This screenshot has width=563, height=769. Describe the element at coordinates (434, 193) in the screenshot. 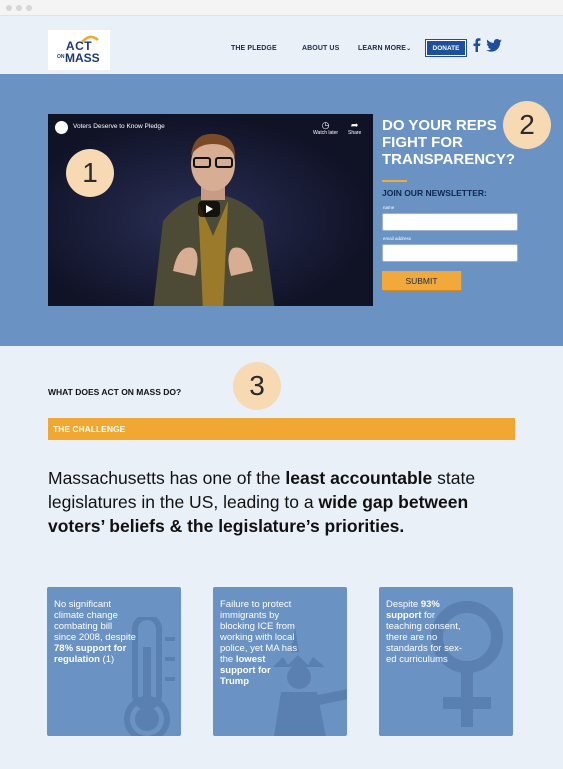

I see `newsletter-label: JOIN OUR NEWSLETTER:` at that location.